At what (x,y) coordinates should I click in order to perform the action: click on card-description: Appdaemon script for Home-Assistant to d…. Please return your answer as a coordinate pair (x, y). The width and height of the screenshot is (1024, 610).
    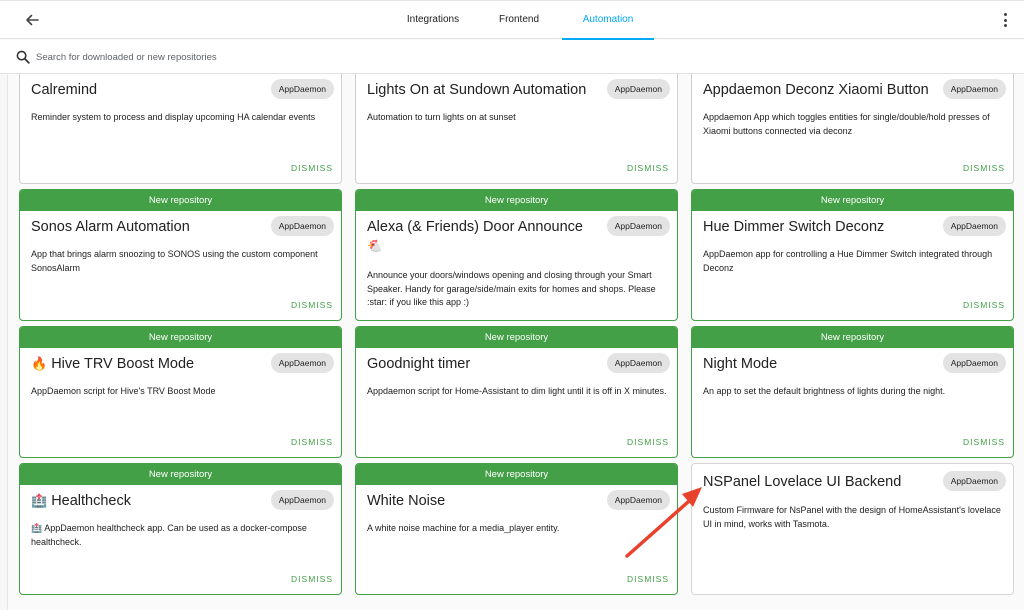
    Looking at the image, I should click on (517, 391).